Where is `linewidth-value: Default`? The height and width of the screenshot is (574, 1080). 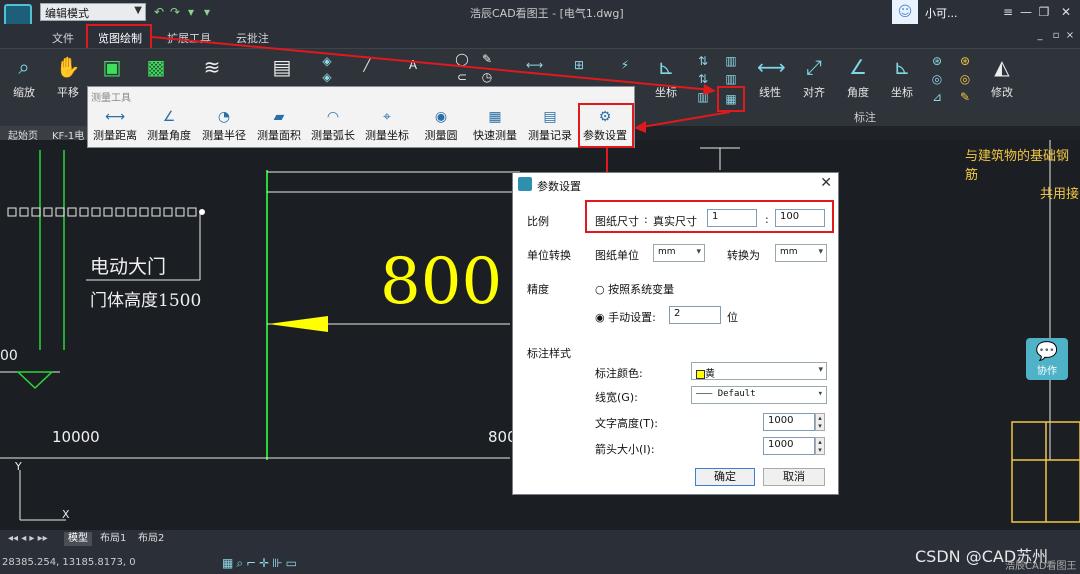
linewidth-value: Default is located at coordinates (736, 394).